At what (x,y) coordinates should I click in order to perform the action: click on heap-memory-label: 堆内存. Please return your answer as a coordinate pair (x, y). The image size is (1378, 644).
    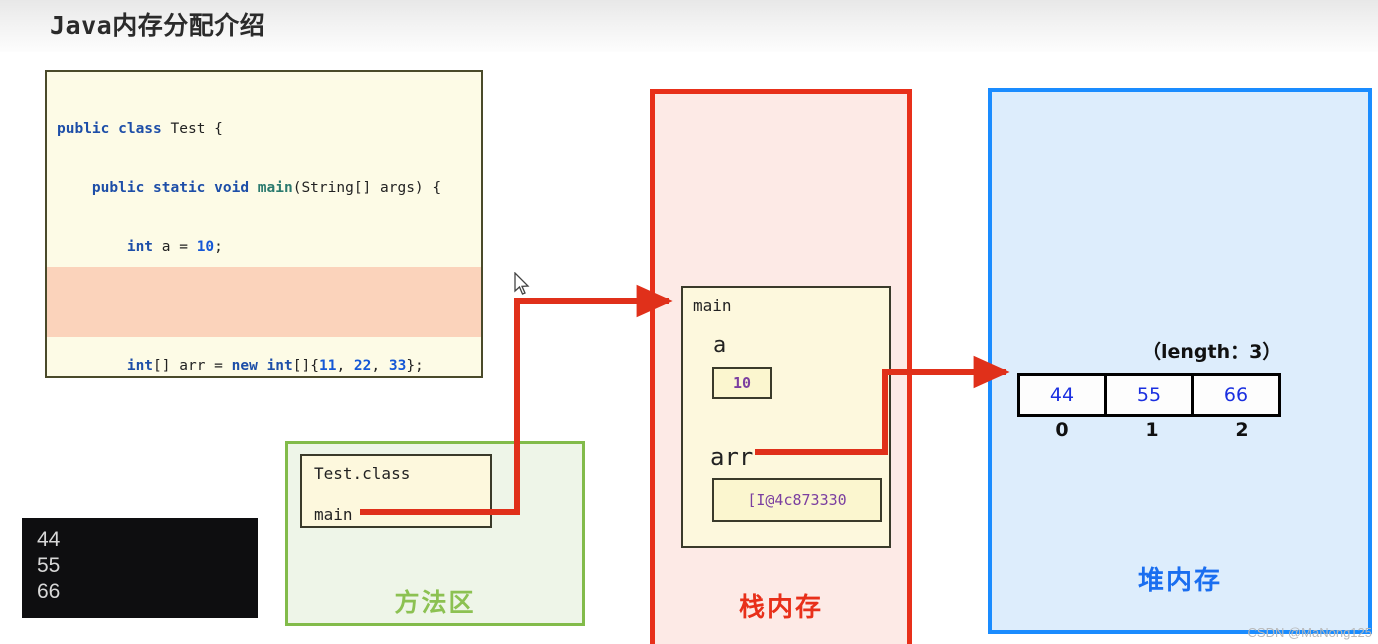
    Looking at the image, I should click on (1179, 581).